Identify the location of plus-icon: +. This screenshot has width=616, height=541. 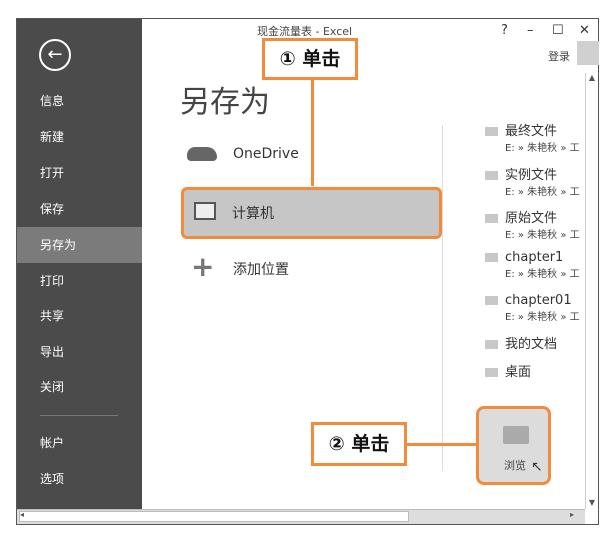
(203, 266).